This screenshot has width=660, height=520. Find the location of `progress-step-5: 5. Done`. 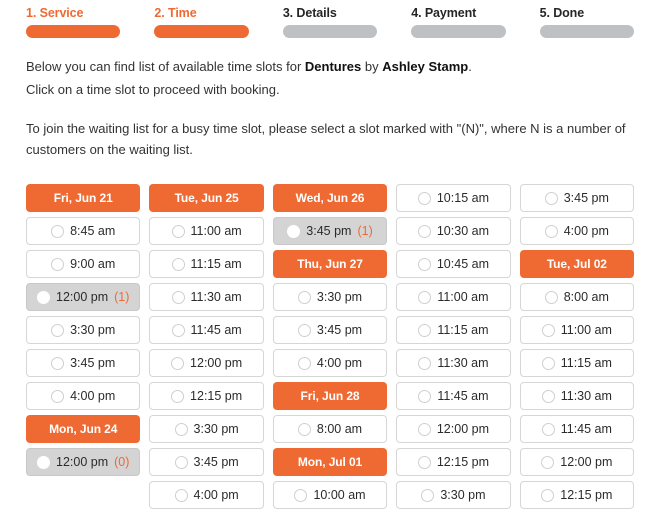

progress-step-5: 5. Done is located at coordinates (587, 19).